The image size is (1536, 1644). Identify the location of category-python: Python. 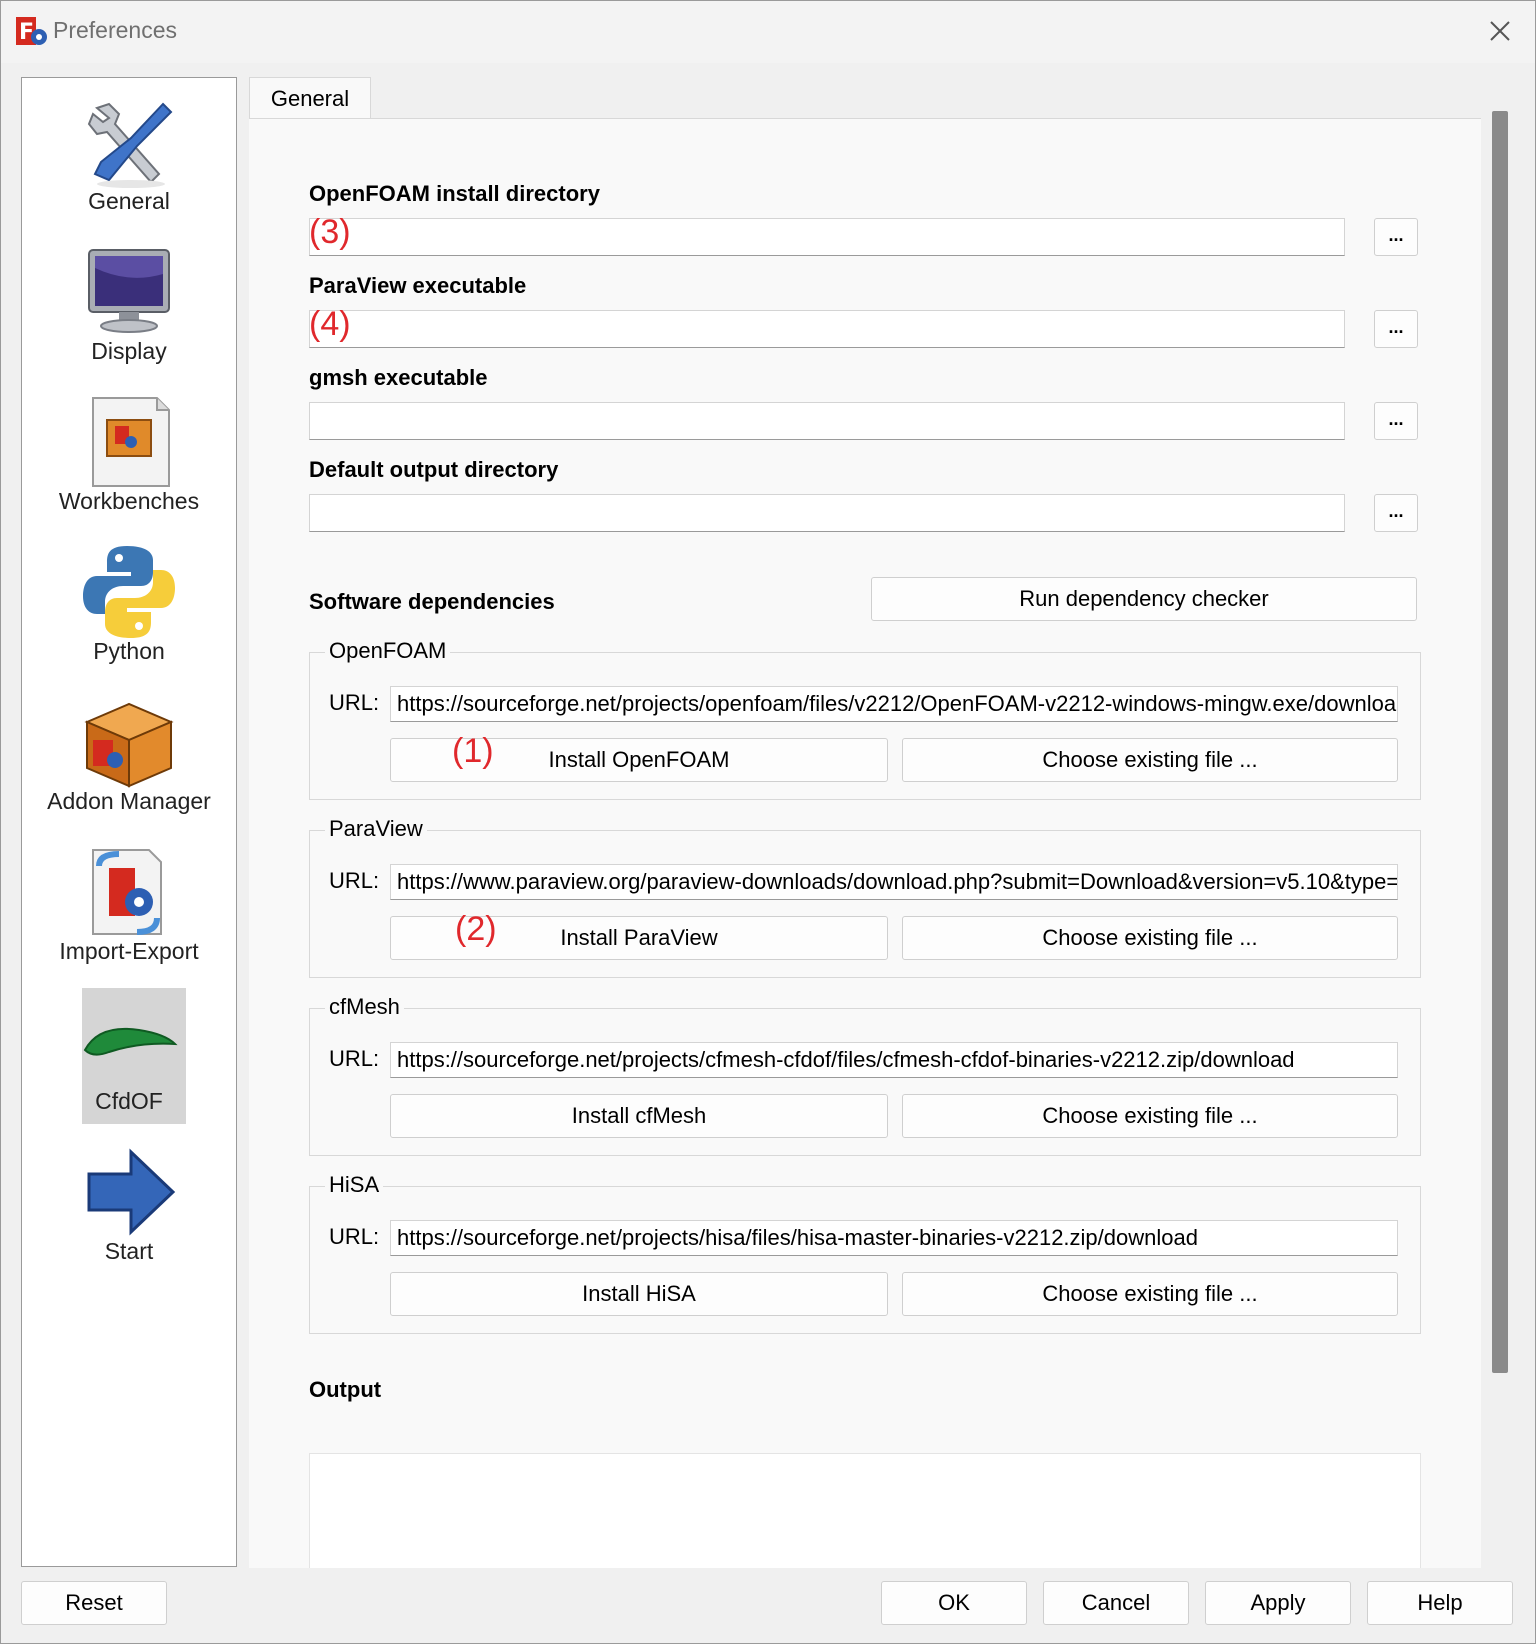
(129, 606).